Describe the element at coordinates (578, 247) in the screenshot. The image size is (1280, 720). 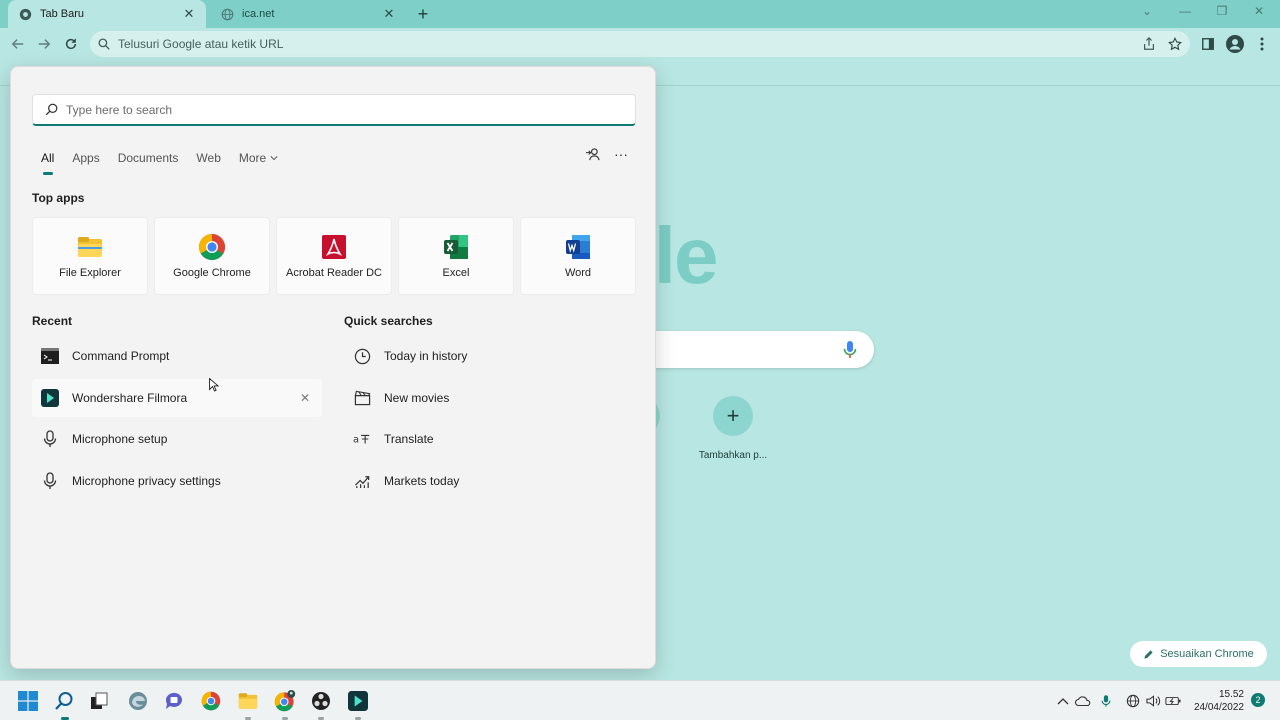
I see `word-icon` at that location.